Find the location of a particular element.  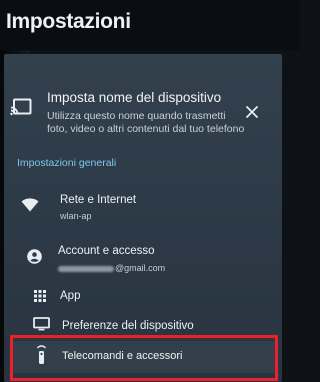

settings-item-network-sub: wlan-ap is located at coordinates (76, 216).